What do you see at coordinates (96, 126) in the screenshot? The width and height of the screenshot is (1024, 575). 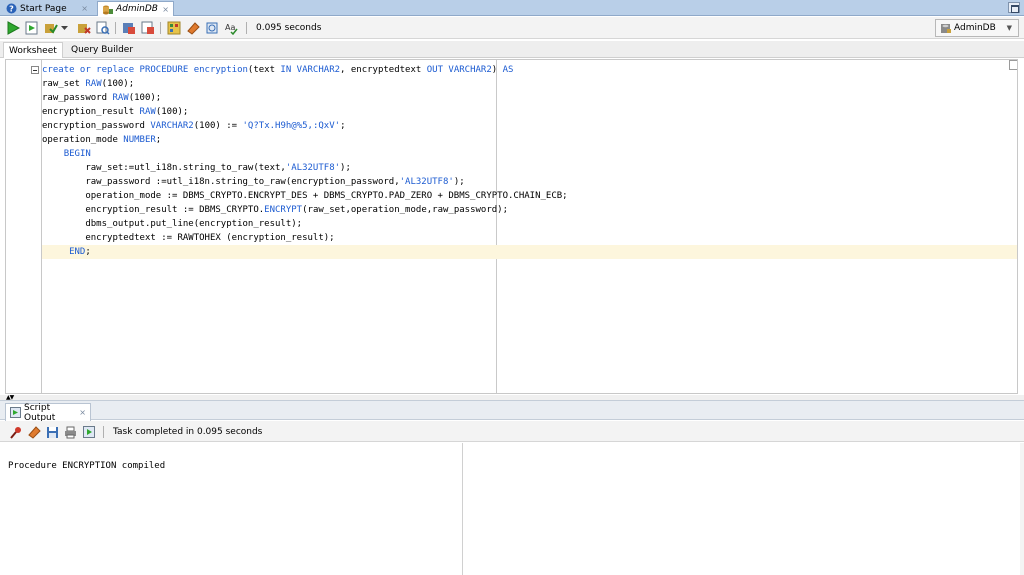 I see `code-token: encryption_password` at bounding box center [96, 126].